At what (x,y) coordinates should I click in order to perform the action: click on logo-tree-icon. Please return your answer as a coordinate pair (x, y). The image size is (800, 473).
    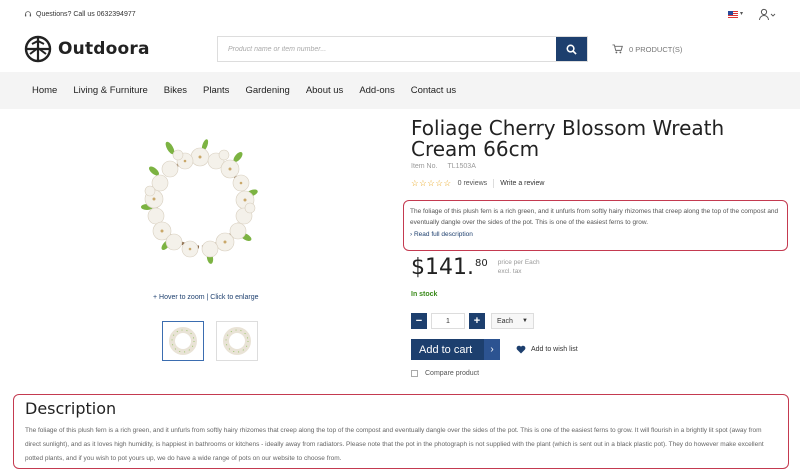
    Looking at the image, I should click on (38, 49).